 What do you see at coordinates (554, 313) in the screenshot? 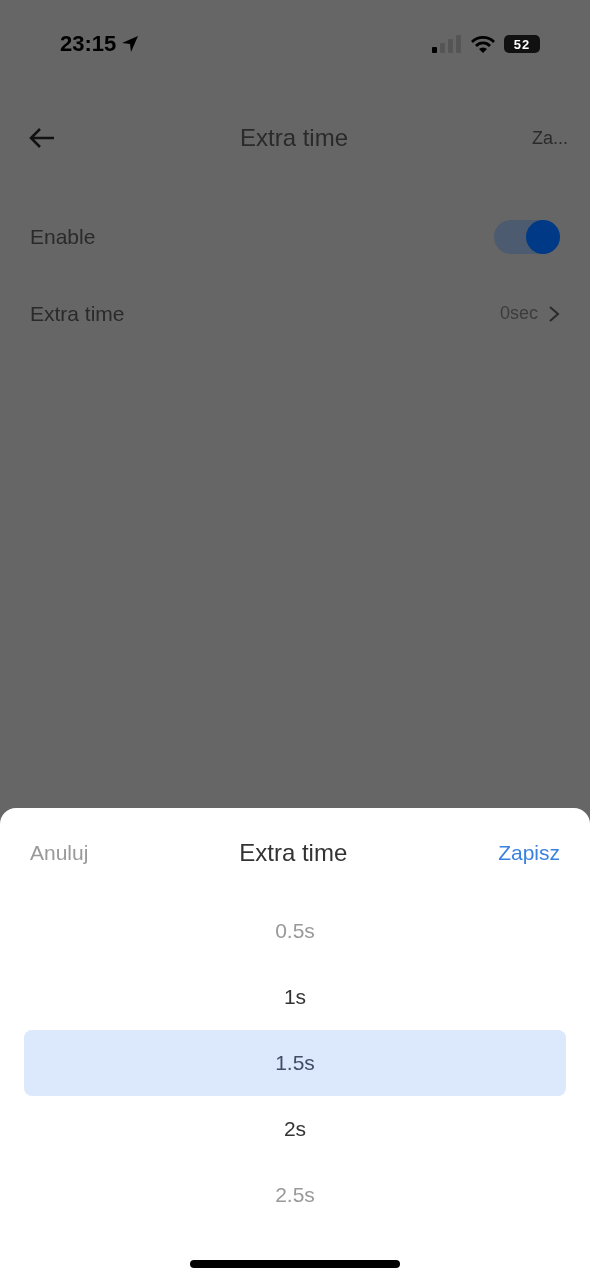
I see `chevron-right-icon` at bounding box center [554, 313].